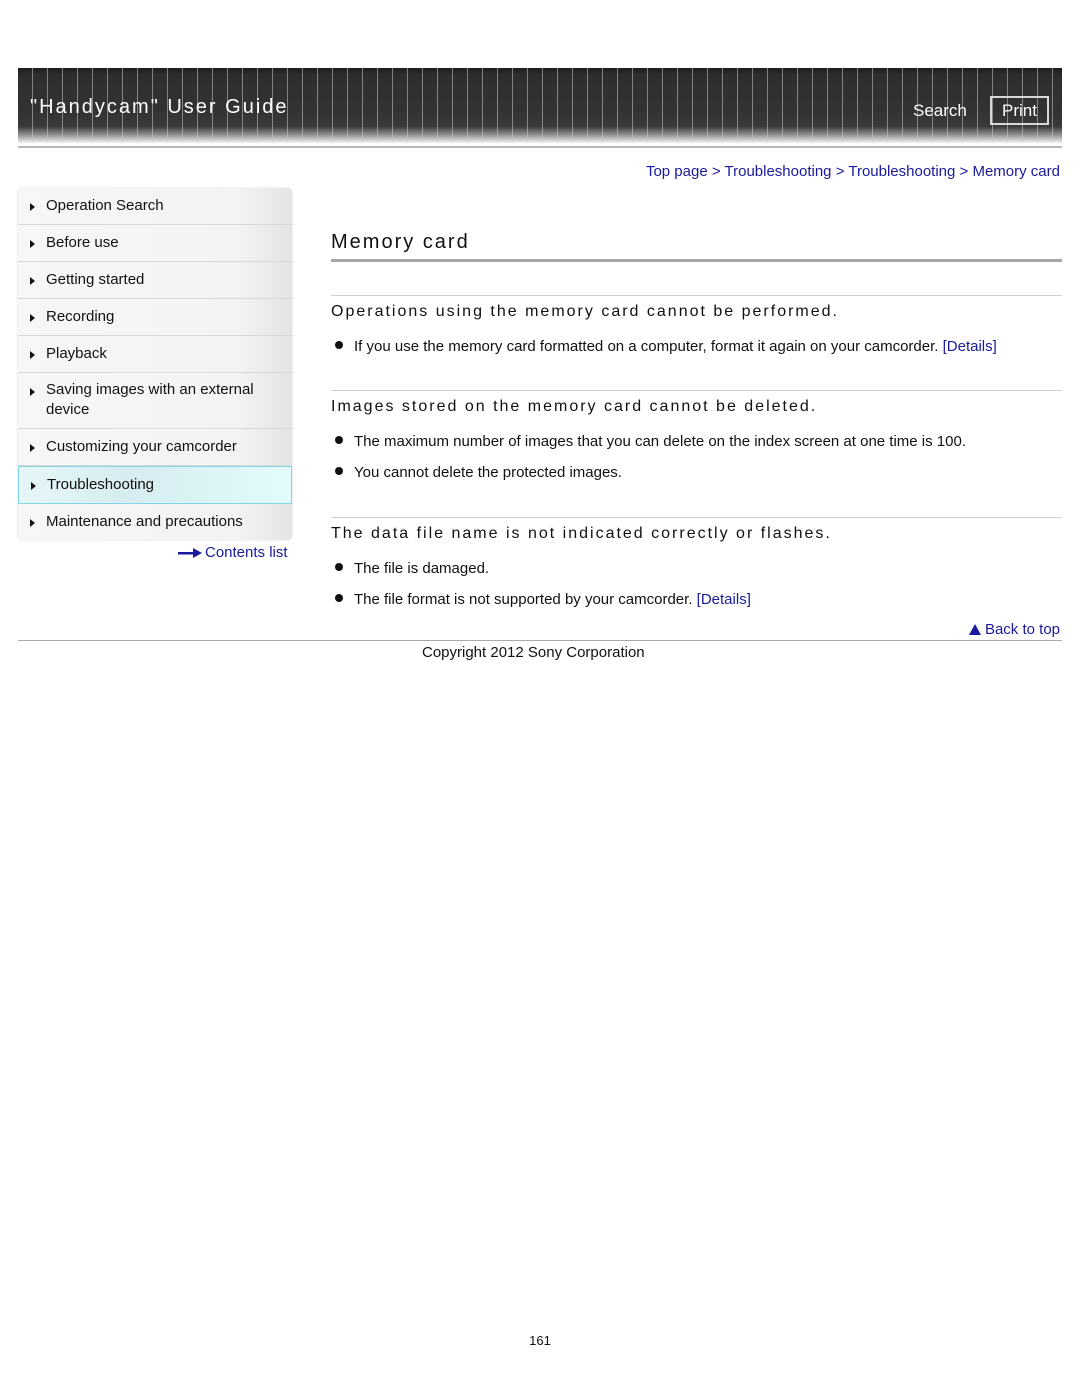 The height and width of the screenshot is (1397, 1080). Describe the element at coordinates (76, 353) in the screenshot. I see `sidebar-item-label: Playback` at that location.